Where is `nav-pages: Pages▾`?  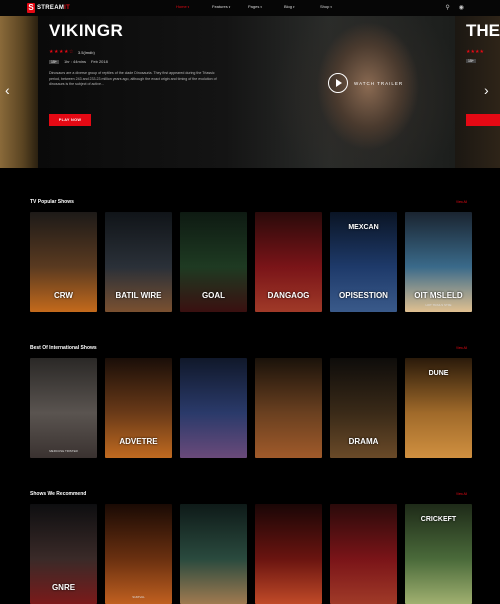 nav-pages: Pages▾ is located at coordinates (266, 6).